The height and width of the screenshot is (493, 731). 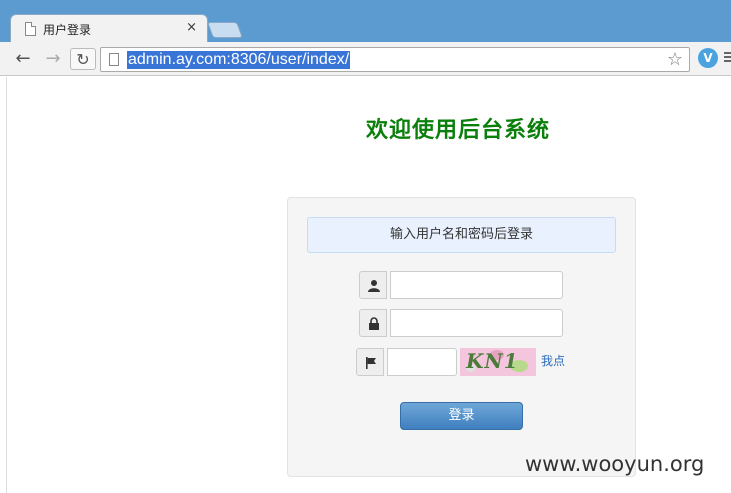 I want to click on lock-icon, so click(x=373, y=323).